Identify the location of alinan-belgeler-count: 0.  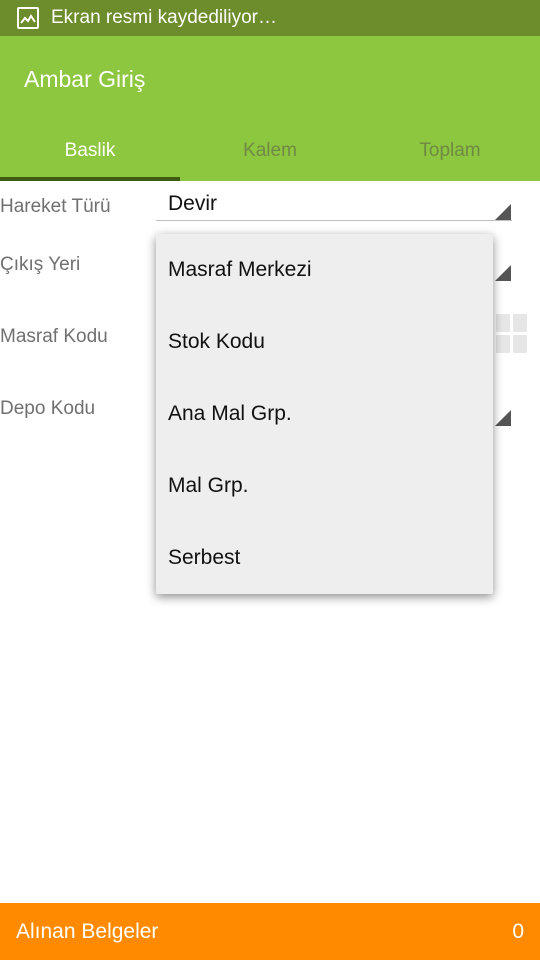
(518, 931).